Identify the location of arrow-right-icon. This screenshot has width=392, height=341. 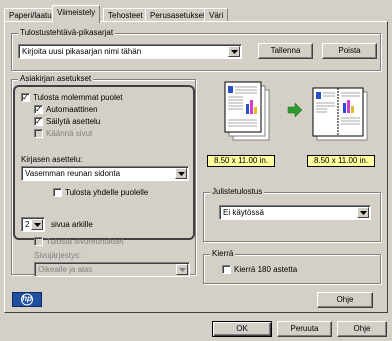
(295, 110).